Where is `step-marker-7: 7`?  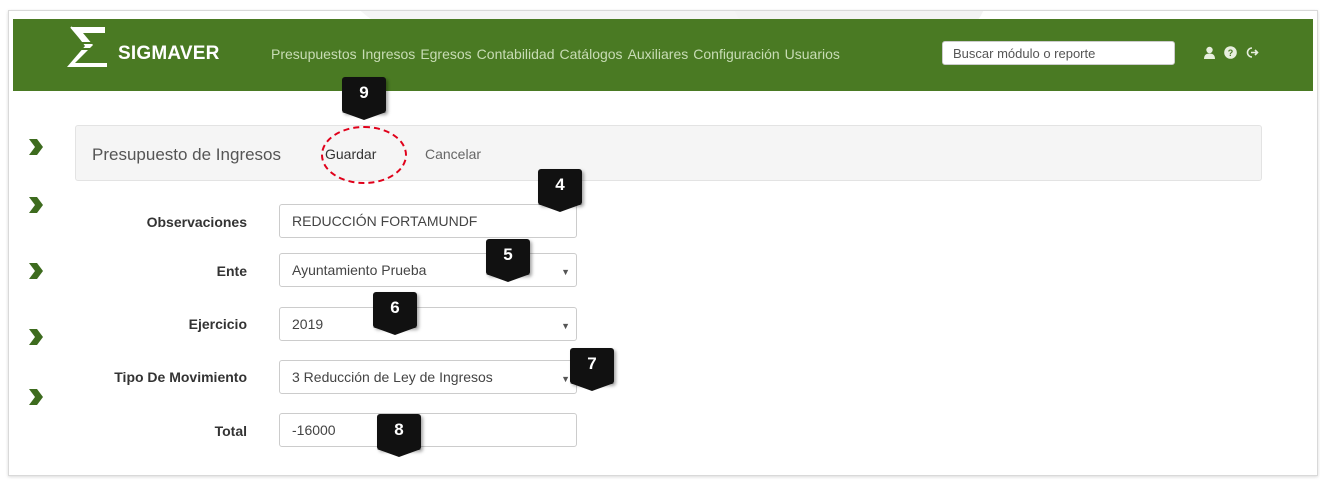
step-marker-7: 7 is located at coordinates (592, 369).